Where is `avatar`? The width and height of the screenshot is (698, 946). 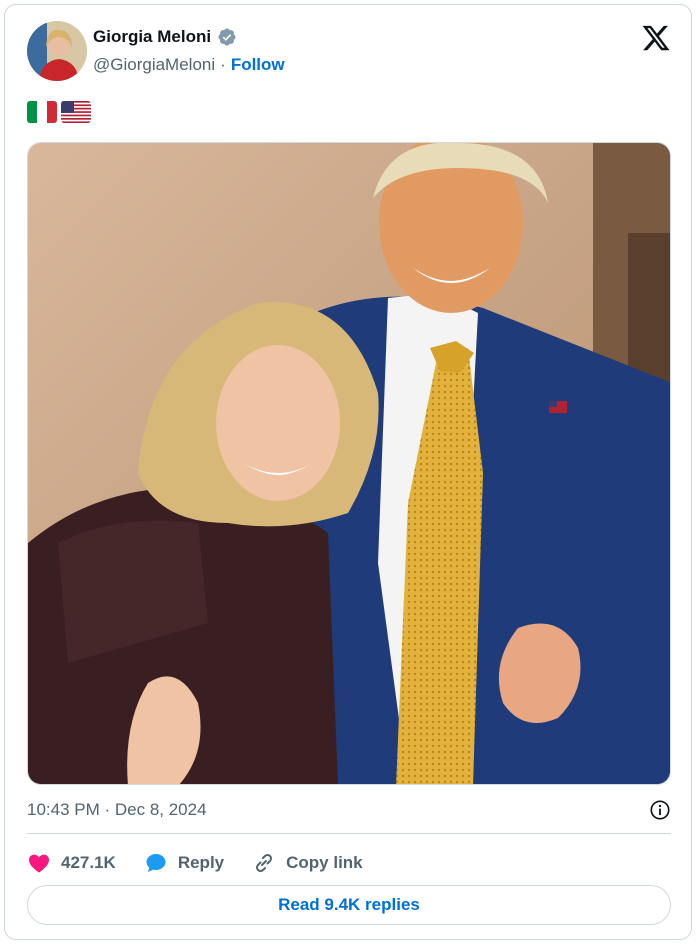 avatar is located at coordinates (57, 51).